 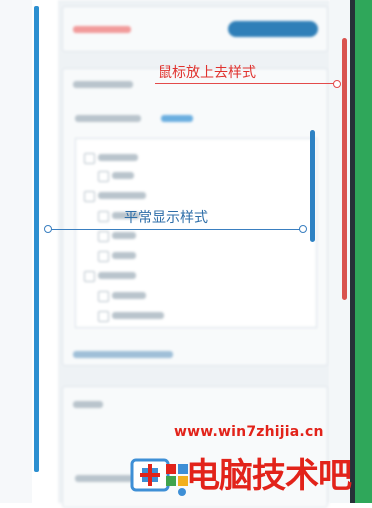 What do you see at coordinates (249, 432) in the screenshot?
I see `watermark-url: www.win7zhijia.cn` at bounding box center [249, 432].